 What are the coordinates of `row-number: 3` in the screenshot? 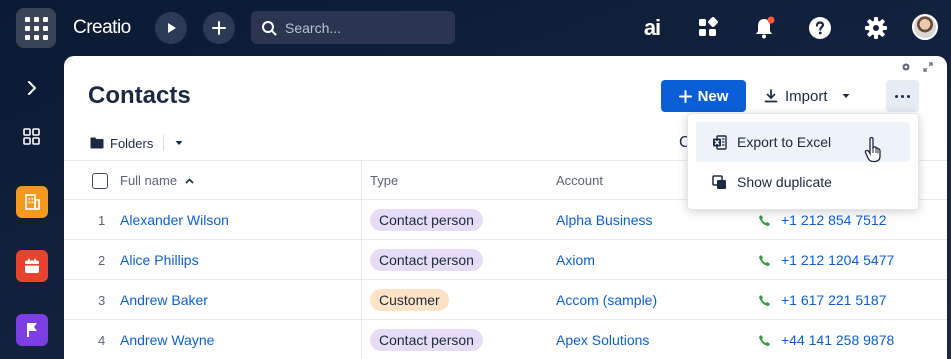 It's located at (102, 300).